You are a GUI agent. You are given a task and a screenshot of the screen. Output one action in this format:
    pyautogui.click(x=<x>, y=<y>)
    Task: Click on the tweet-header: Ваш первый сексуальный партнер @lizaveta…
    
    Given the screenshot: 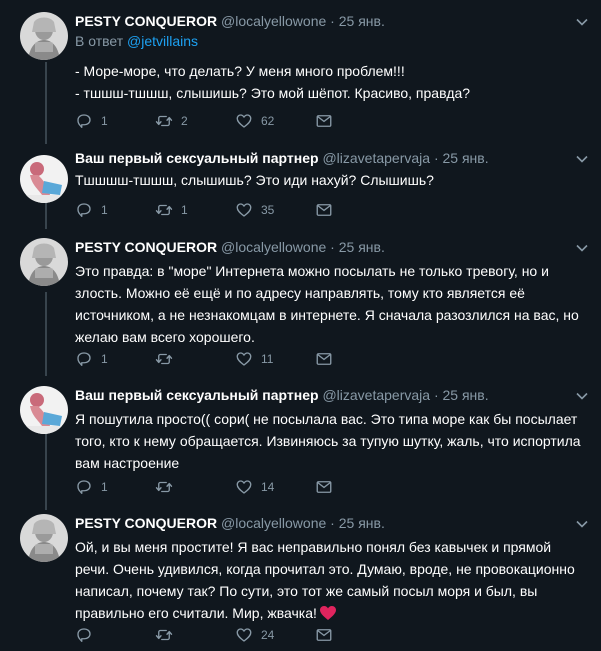 What is the action you would take?
    pyautogui.click(x=331, y=395)
    